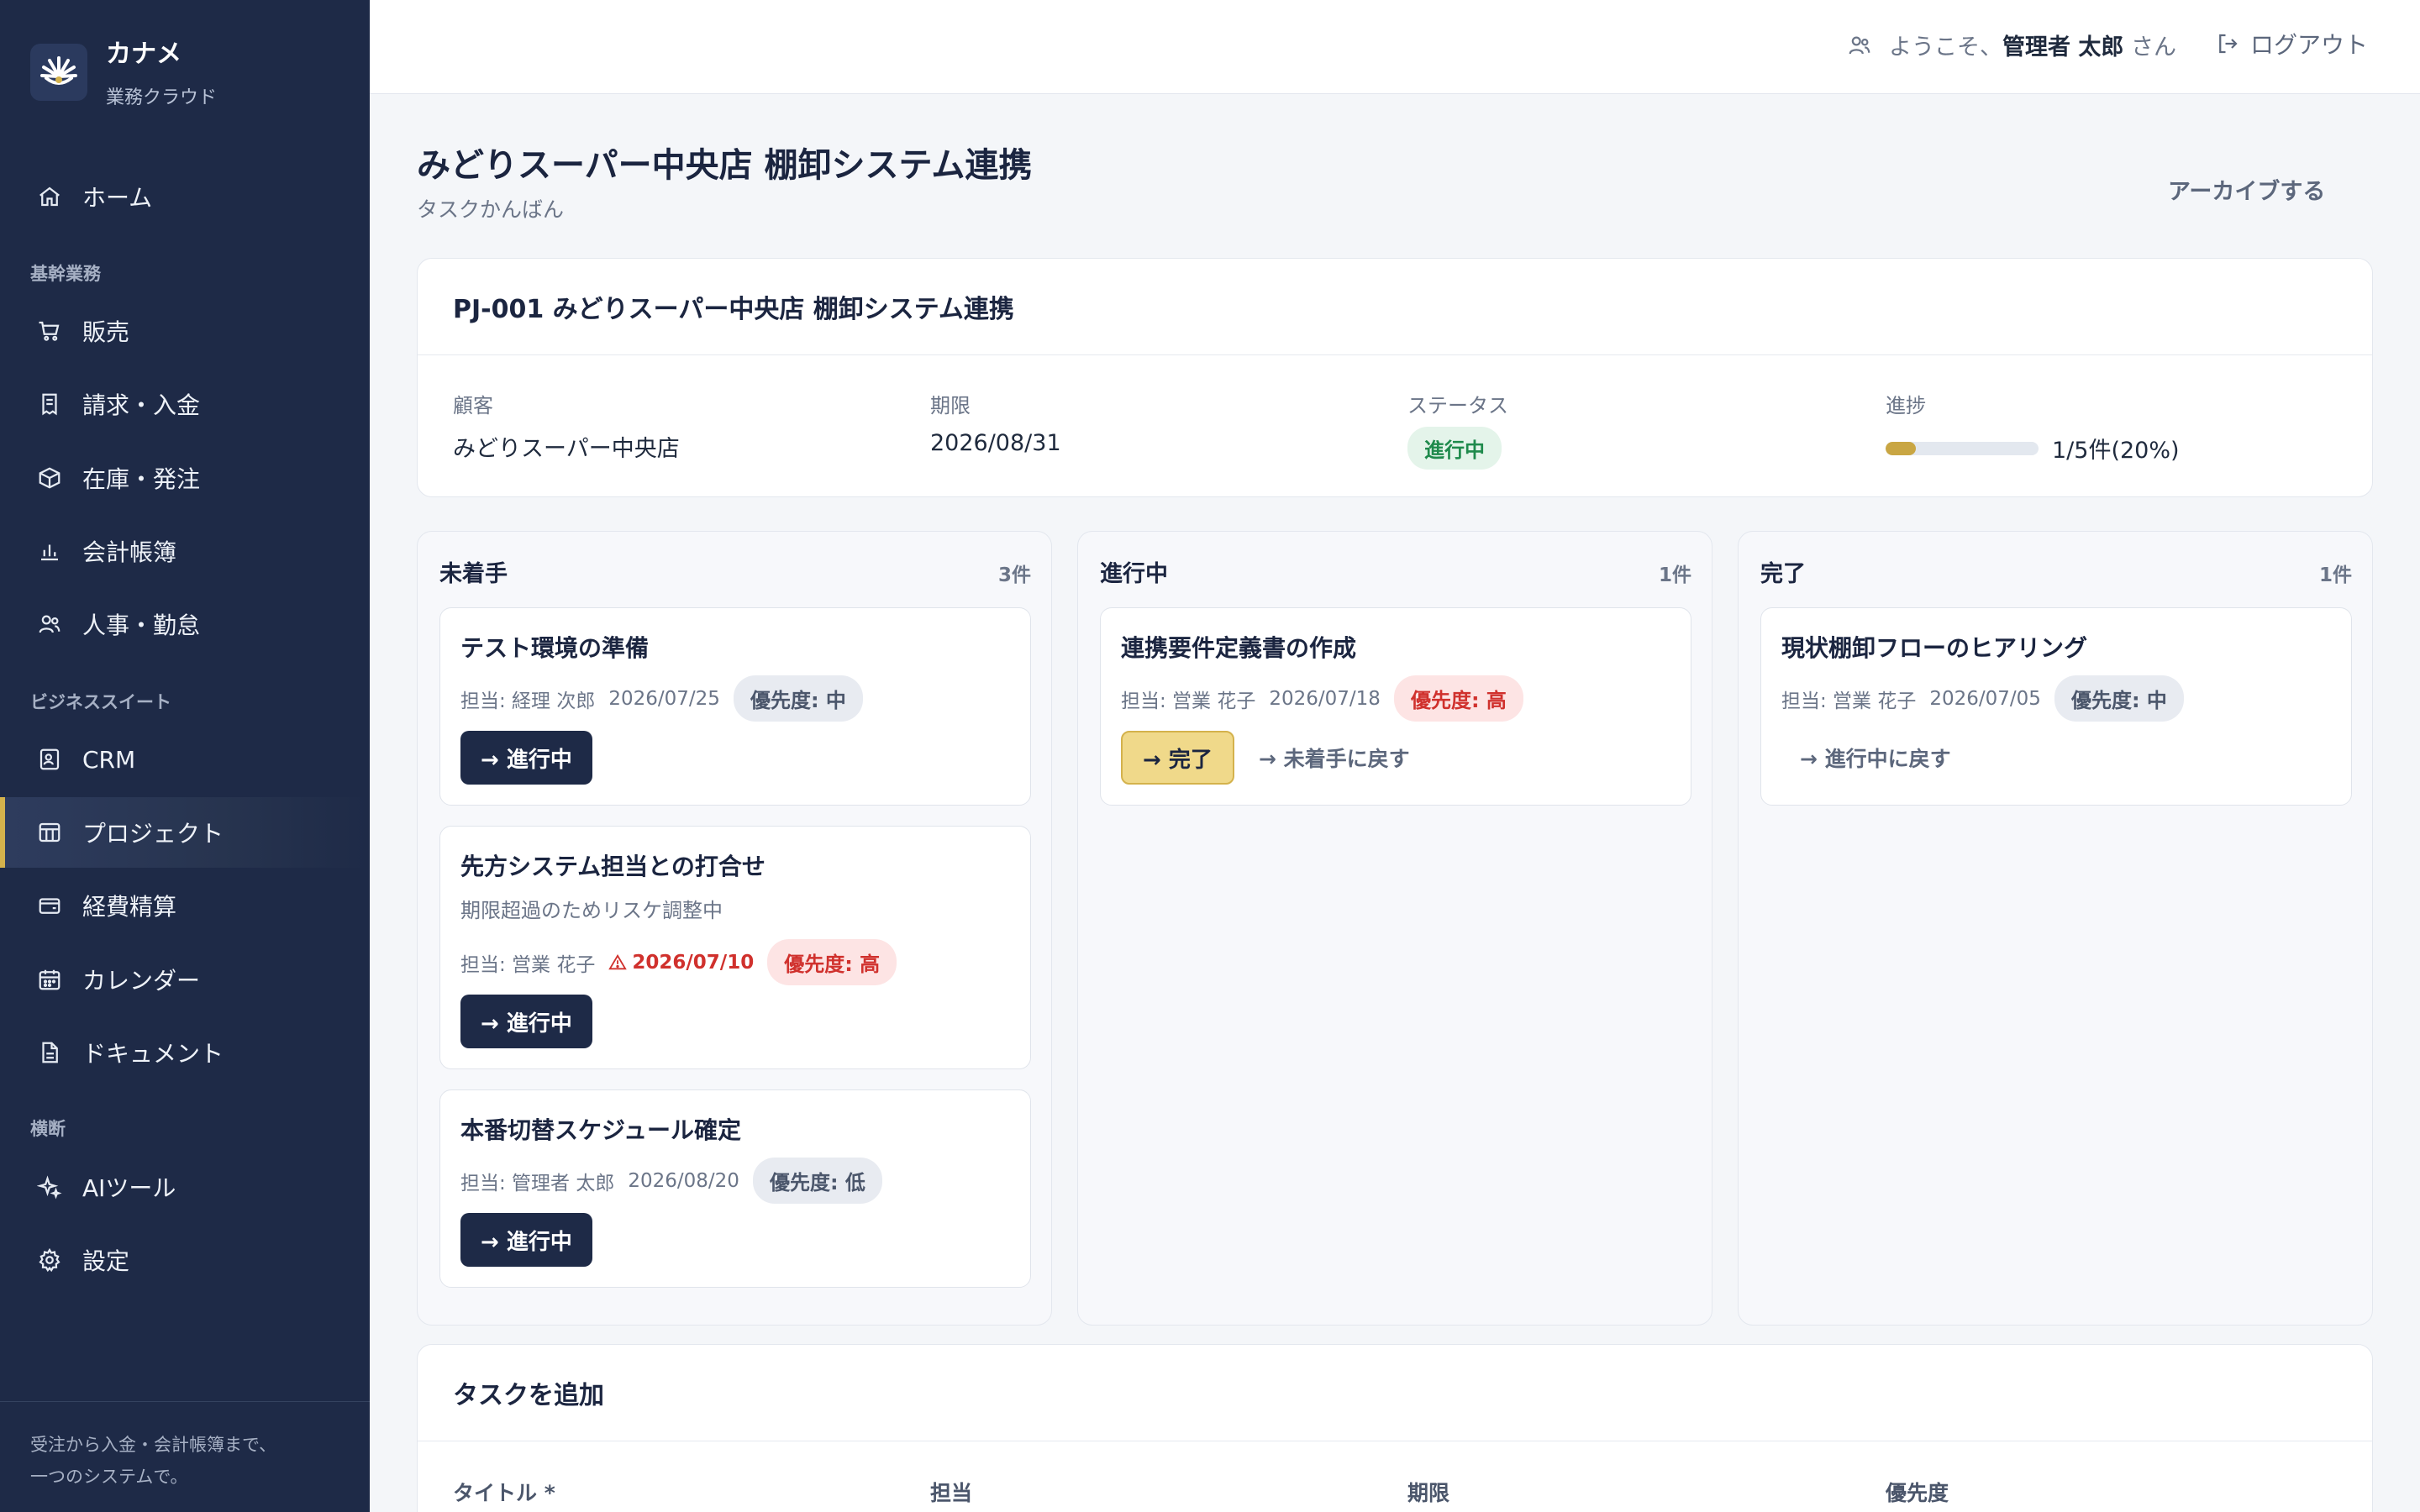 The width and height of the screenshot is (2420, 1512). What do you see at coordinates (50, 404) in the screenshot?
I see `receipt-icon` at bounding box center [50, 404].